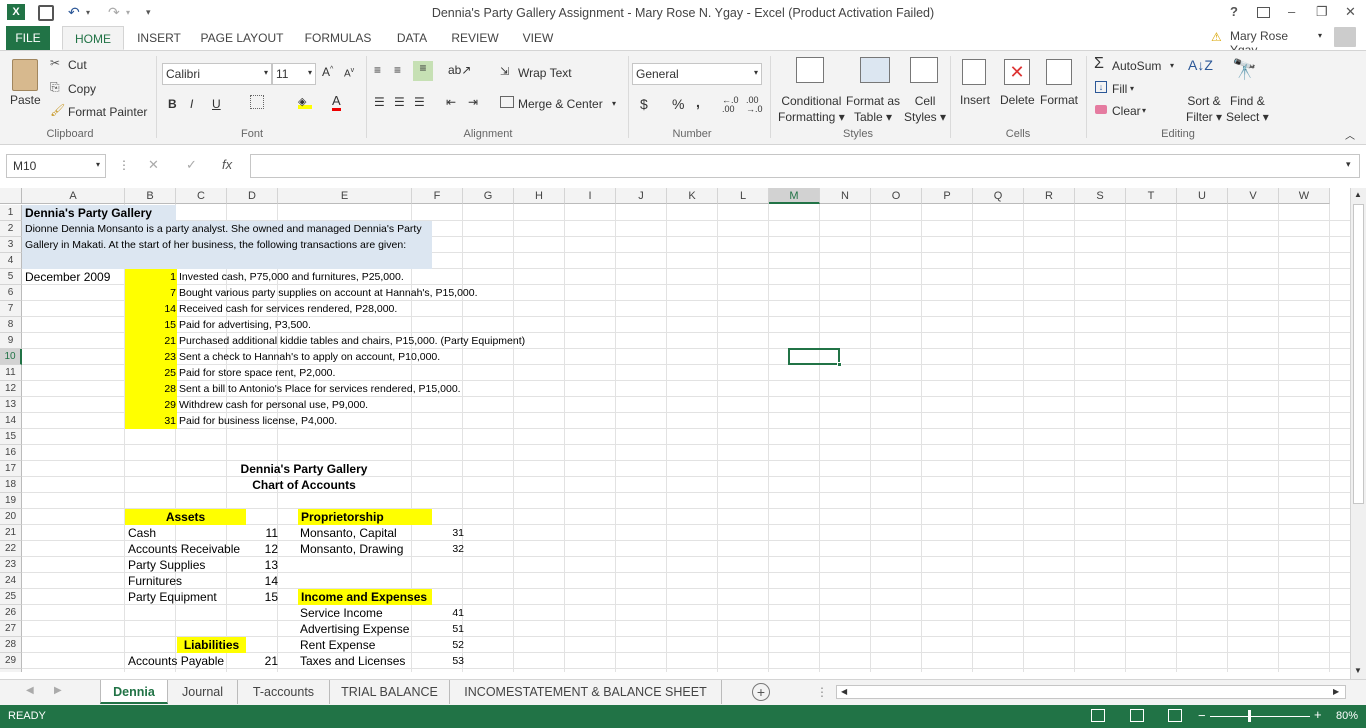 This screenshot has width=1366, height=728. I want to click on row-header: 7, so click(11, 309).